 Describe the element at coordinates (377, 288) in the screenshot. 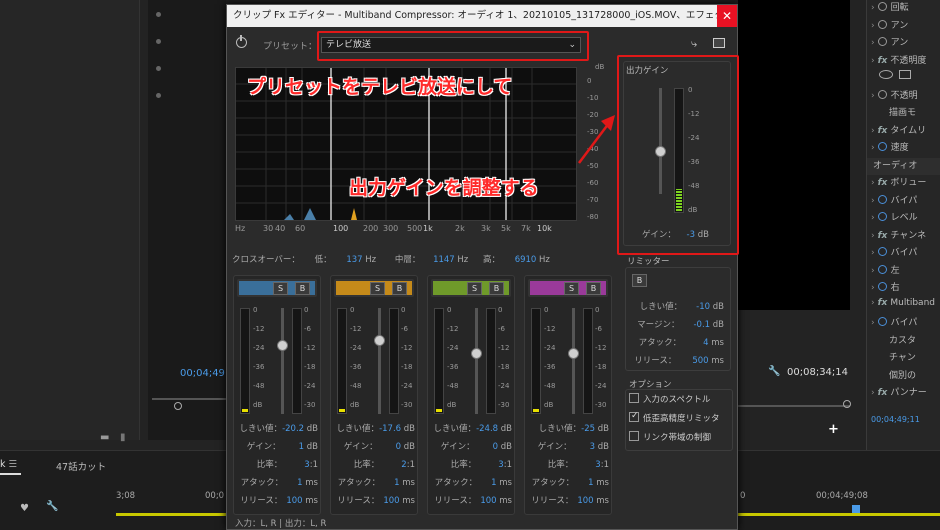

I see `band-2-solo-button: S` at that location.